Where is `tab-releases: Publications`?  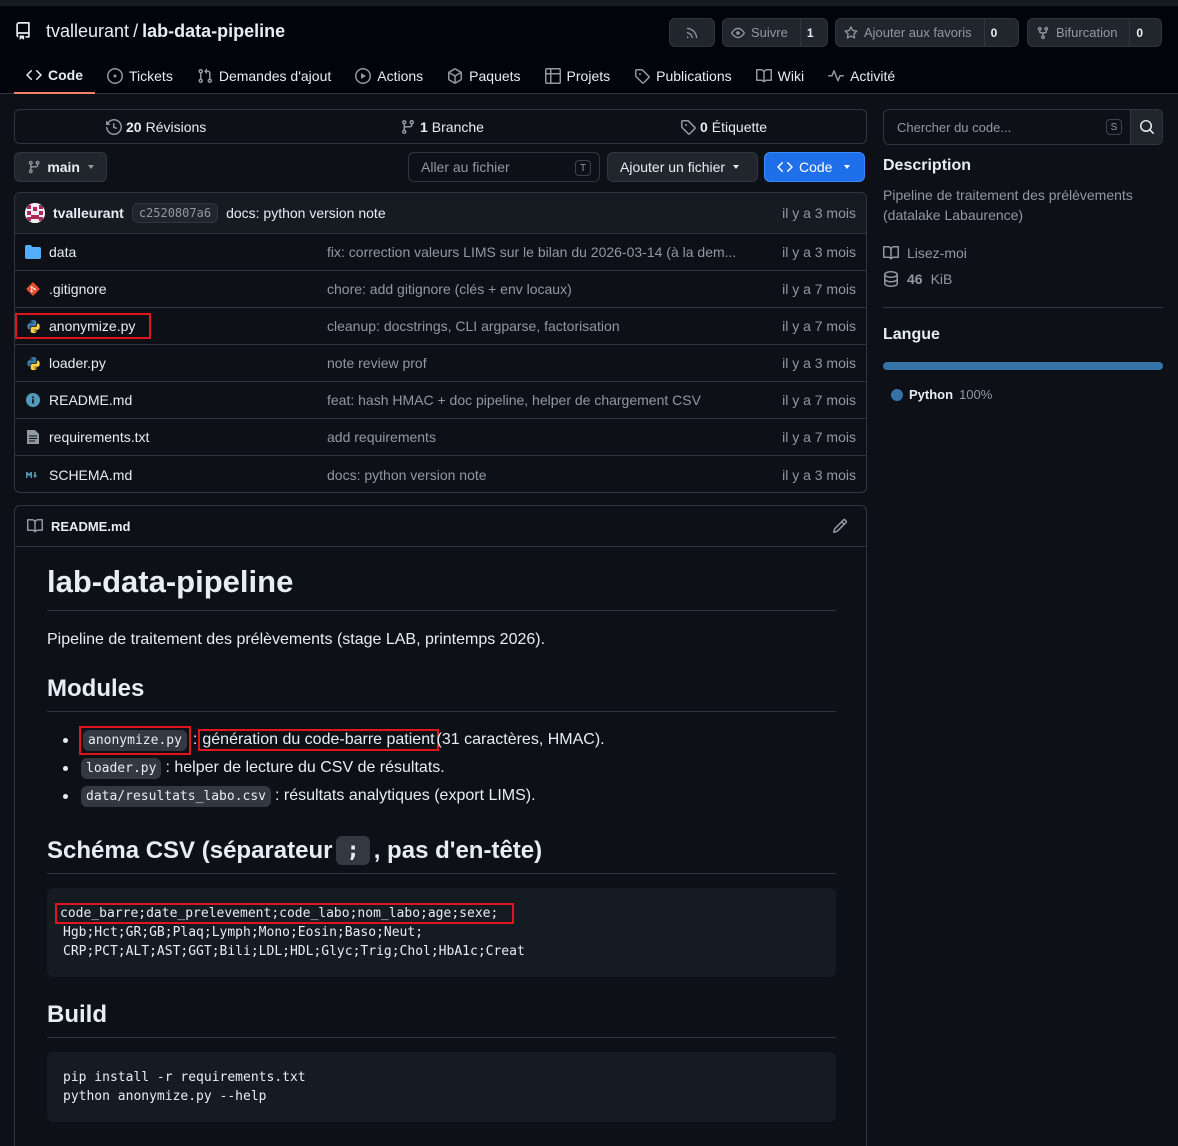 tab-releases: Publications is located at coordinates (683, 76).